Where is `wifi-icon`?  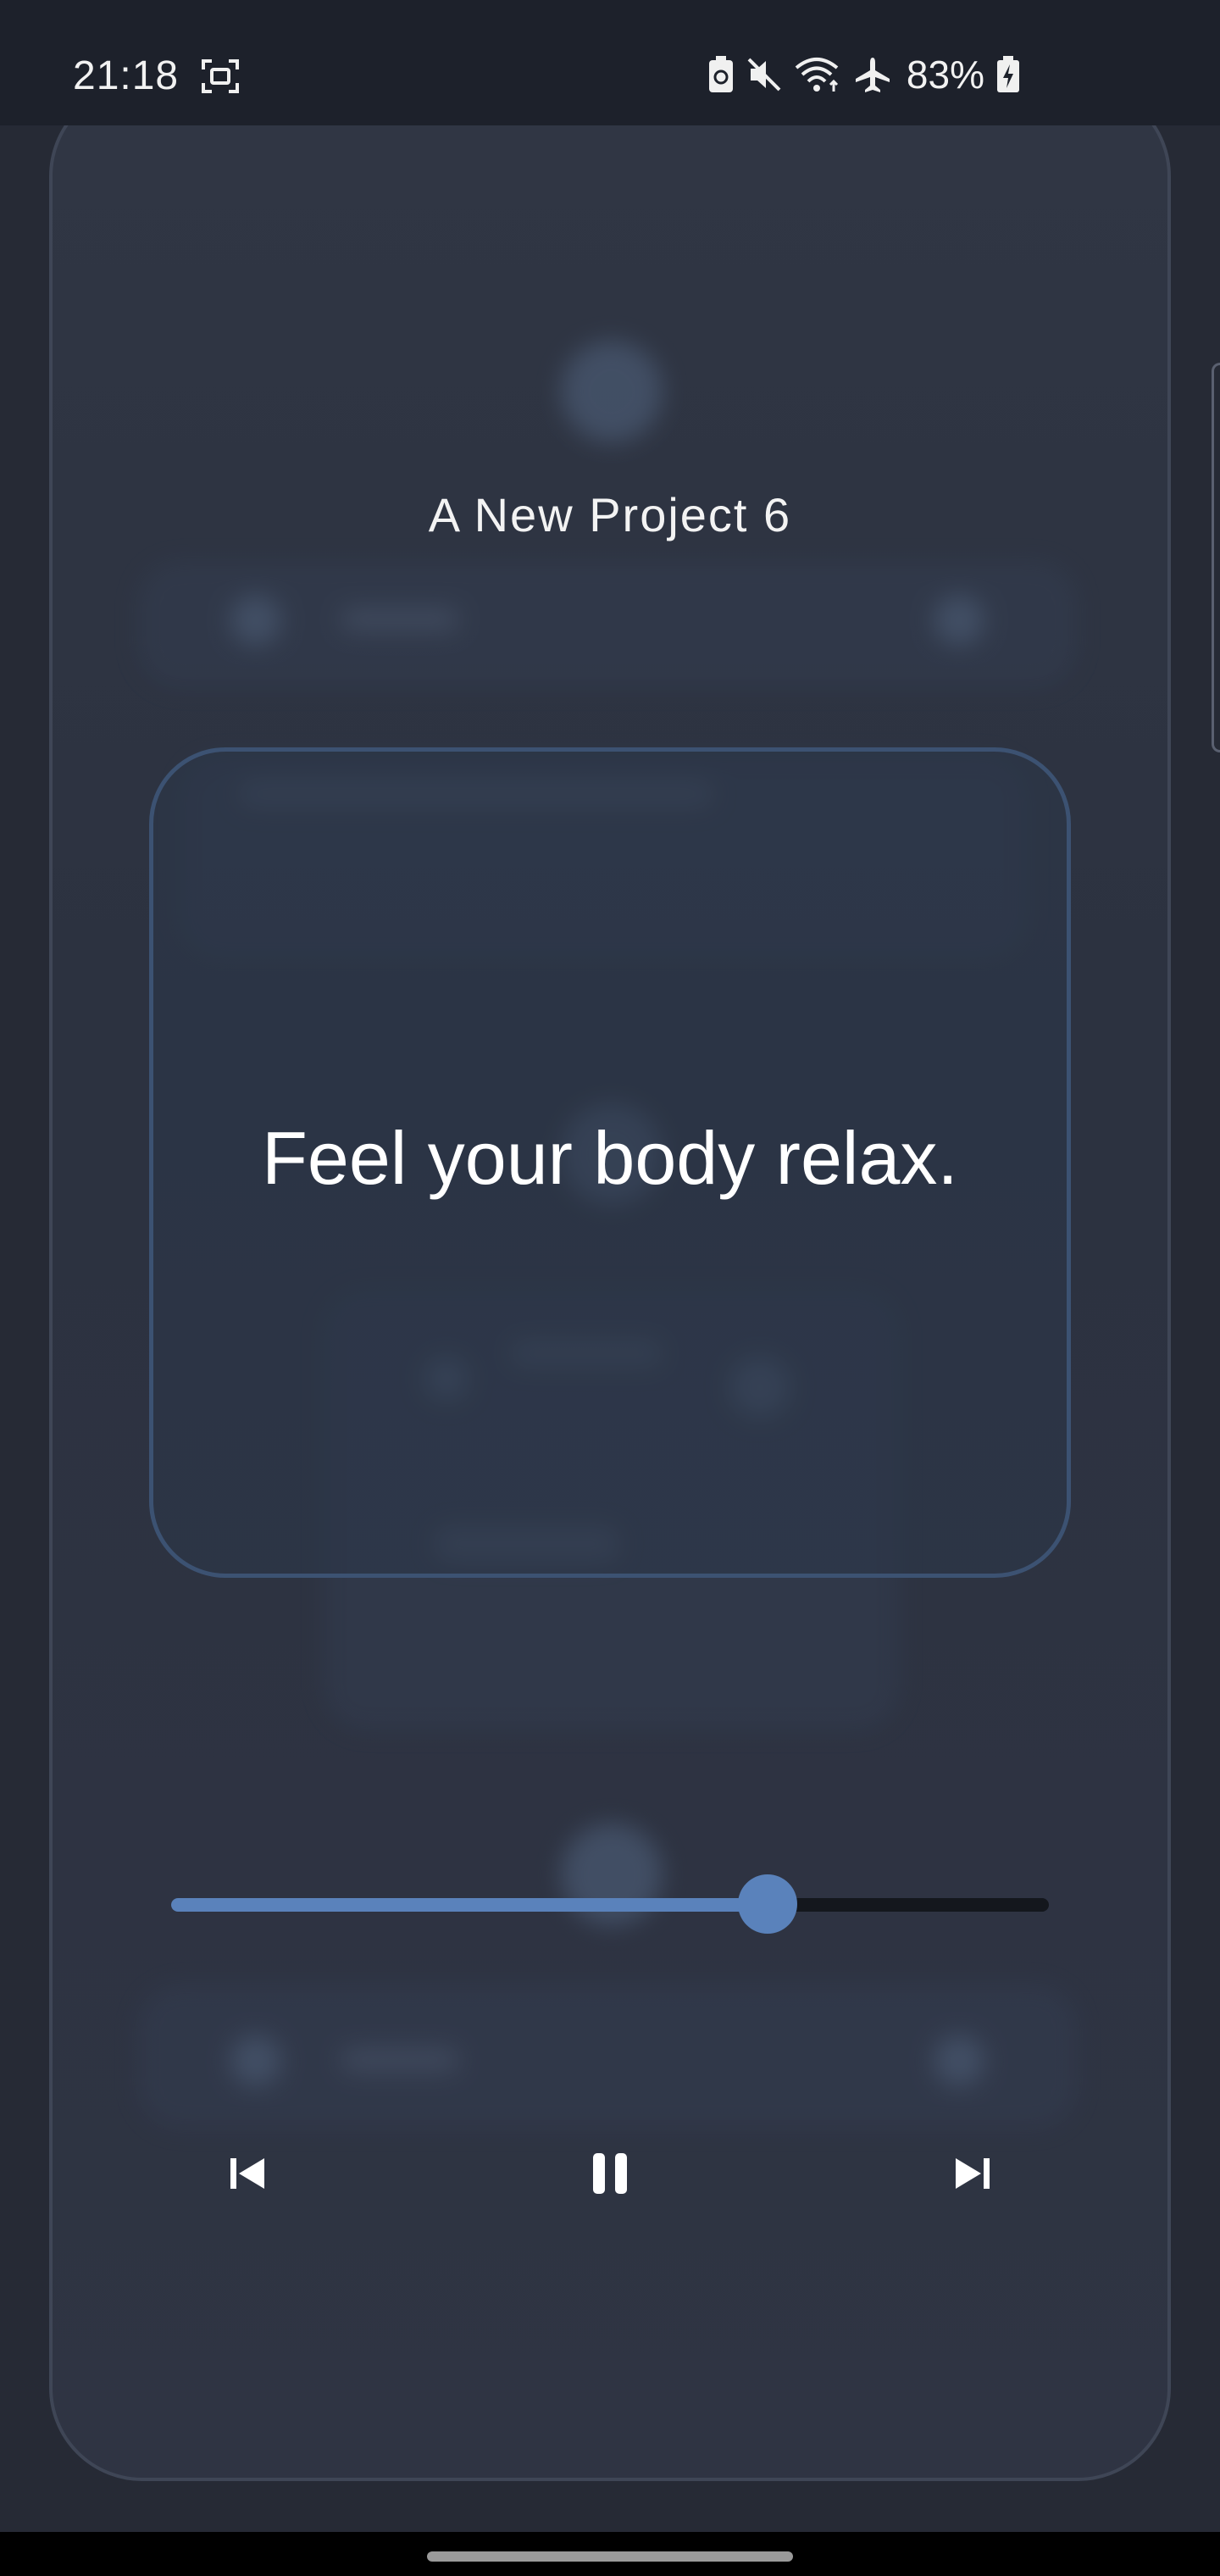
wifi-icon is located at coordinates (818, 74).